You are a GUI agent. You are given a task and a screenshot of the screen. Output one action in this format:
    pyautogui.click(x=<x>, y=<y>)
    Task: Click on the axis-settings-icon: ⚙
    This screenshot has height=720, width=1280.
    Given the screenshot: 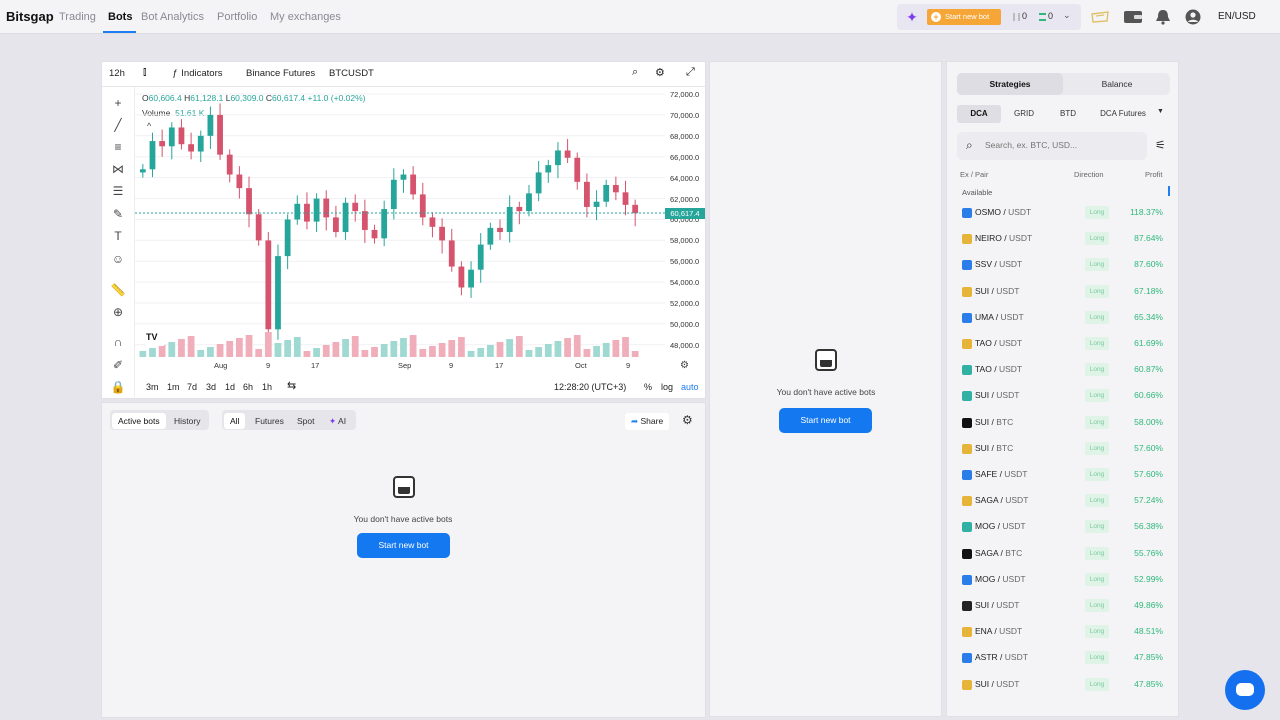 What is the action you would take?
    pyautogui.click(x=684, y=365)
    